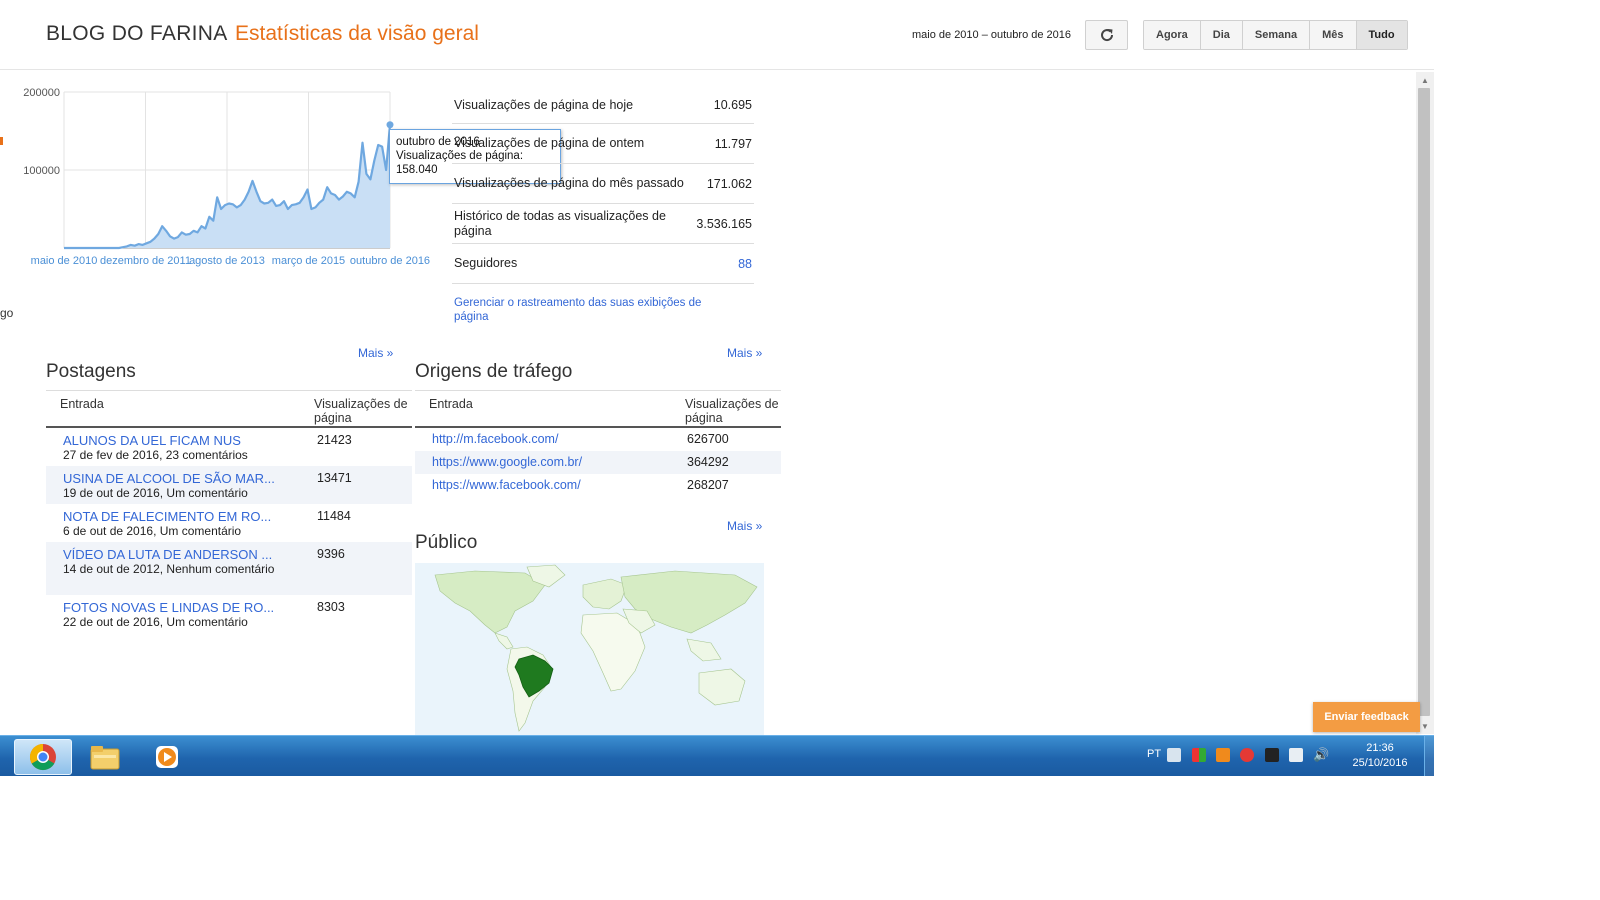  What do you see at coordinates (1429, 756) in the screenshot?
I see `show-desktop-button` at bounding box center [1429, 756].